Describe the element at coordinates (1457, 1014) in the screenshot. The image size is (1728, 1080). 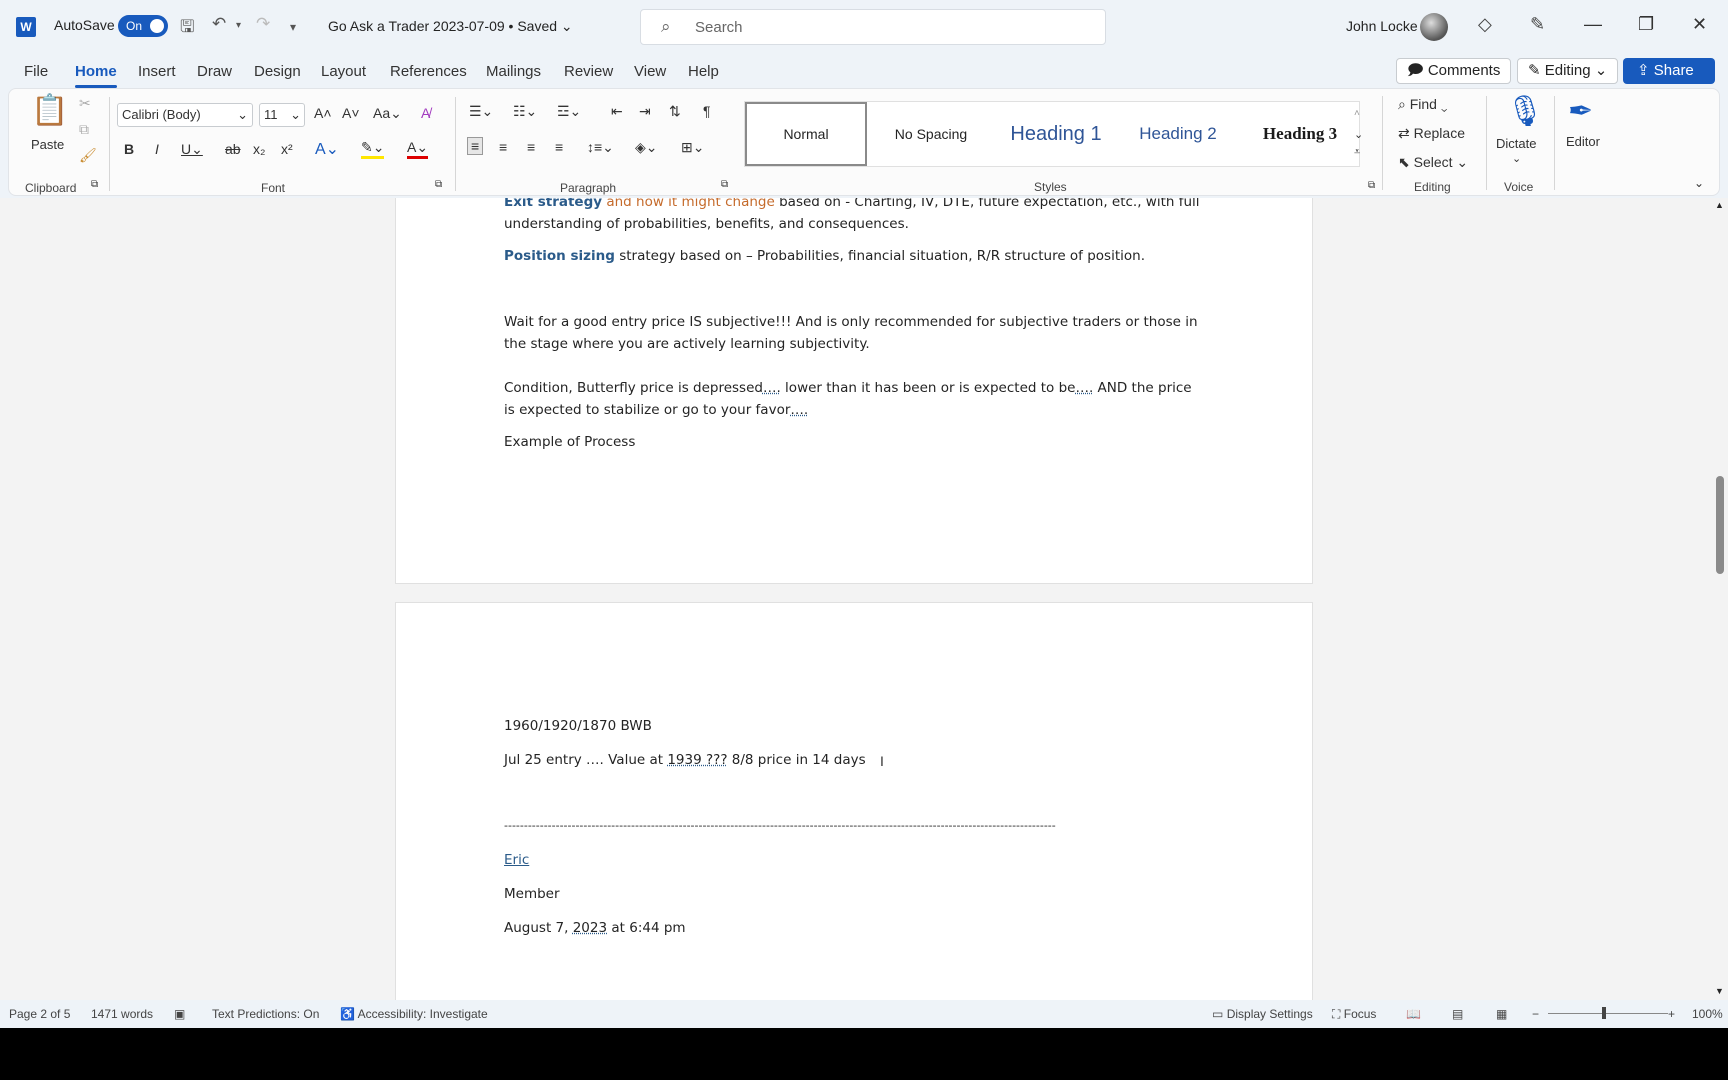
I see `print-layout-icon: ▤` at that location.